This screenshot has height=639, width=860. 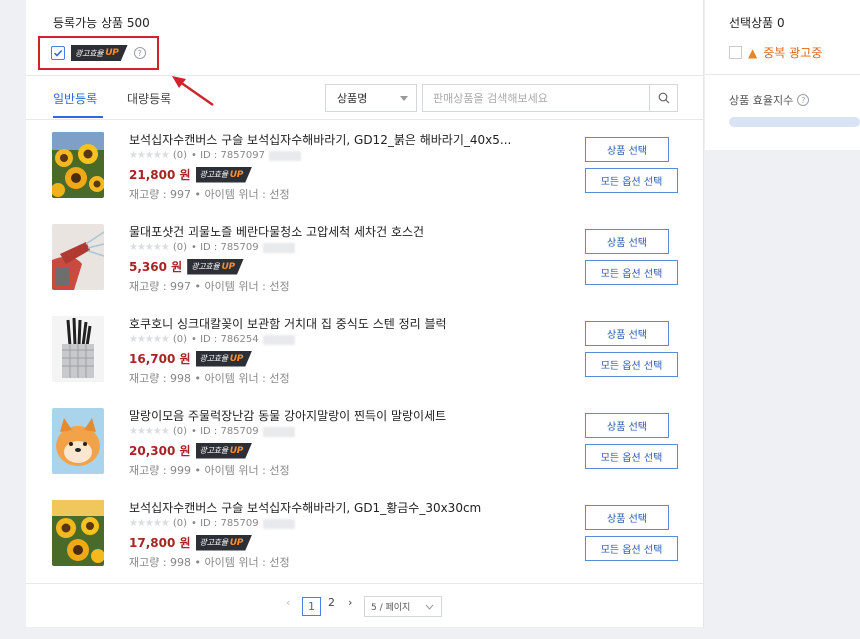 I want to click on header-area: 등록가능 상품 500 광고효율 UP ?, so click(x=364, y=38).